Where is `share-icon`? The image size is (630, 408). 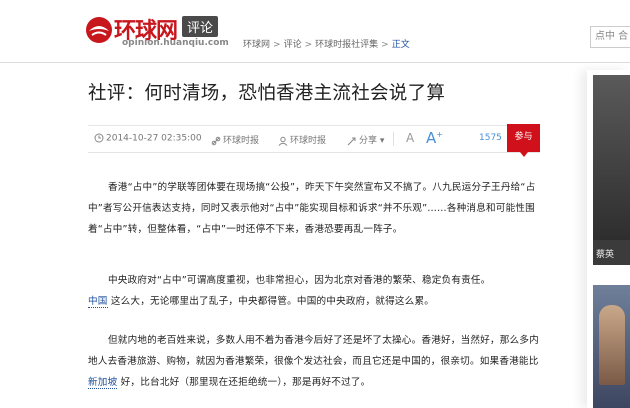 share-icon is located at coordinates (351, 141).